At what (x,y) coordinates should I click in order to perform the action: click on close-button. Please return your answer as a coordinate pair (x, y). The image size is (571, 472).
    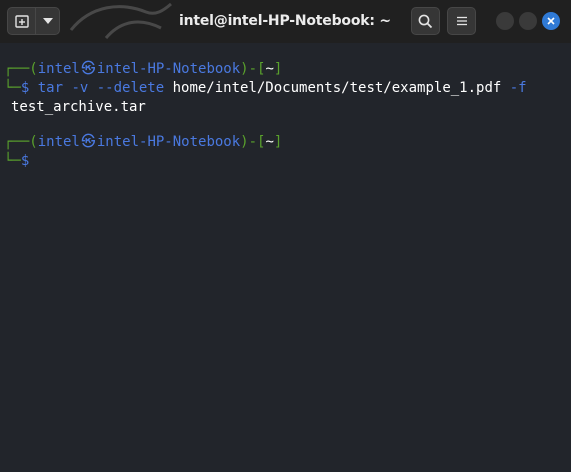
    Looking at the image, I should click on (551, 21).